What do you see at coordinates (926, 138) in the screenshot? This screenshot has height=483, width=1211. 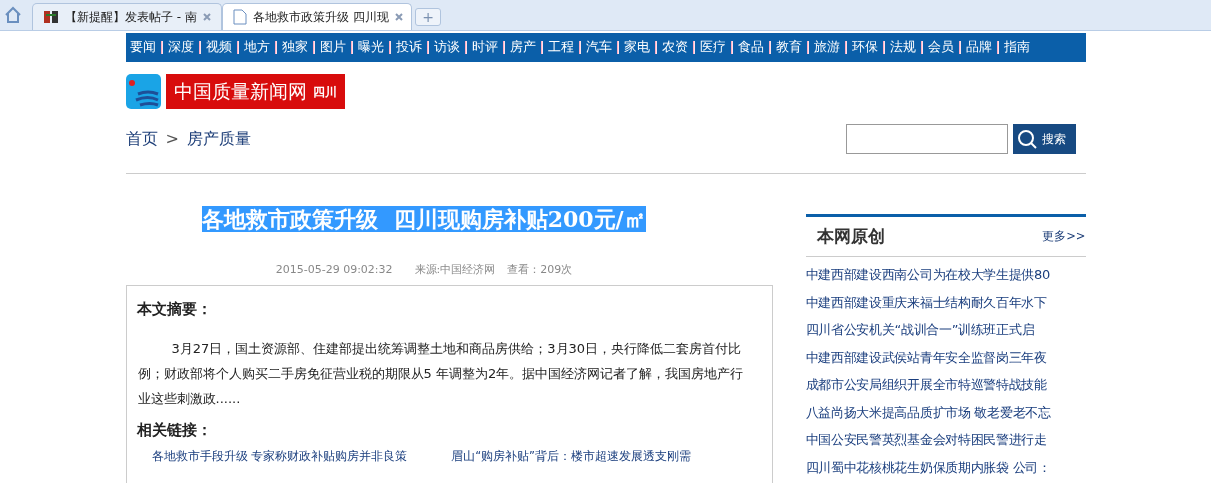 I see `search-field` at bounding box center [926, 138].